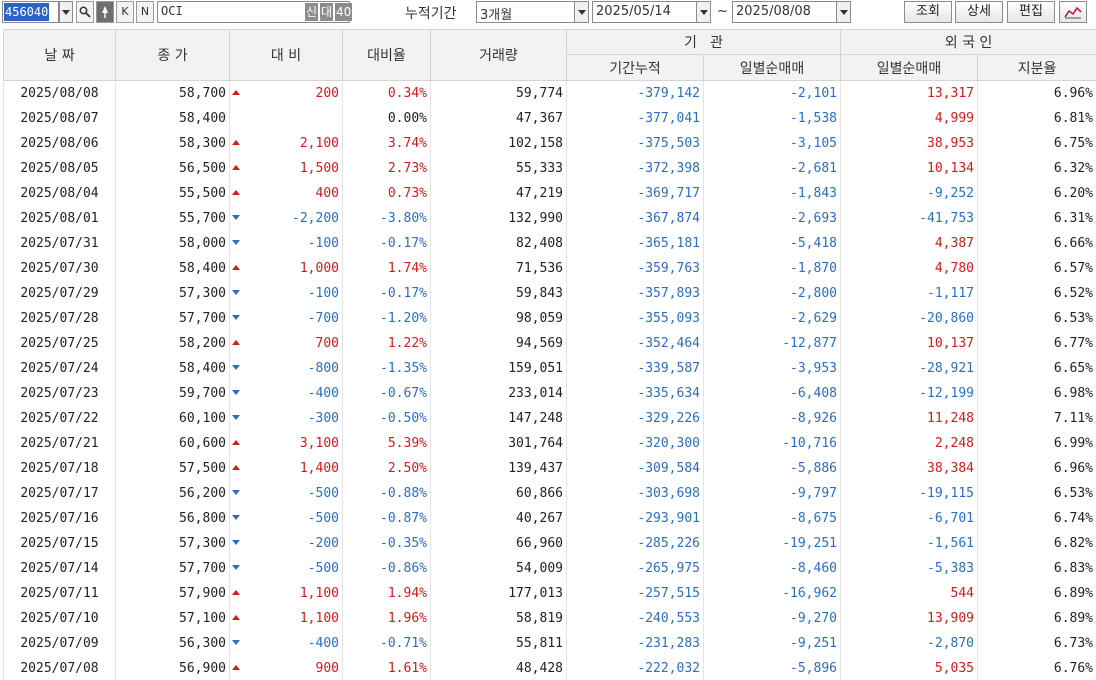  Describe the element at coordinates (172, 293) in the screenshot. I see `close-cell: 57,300` at that location.